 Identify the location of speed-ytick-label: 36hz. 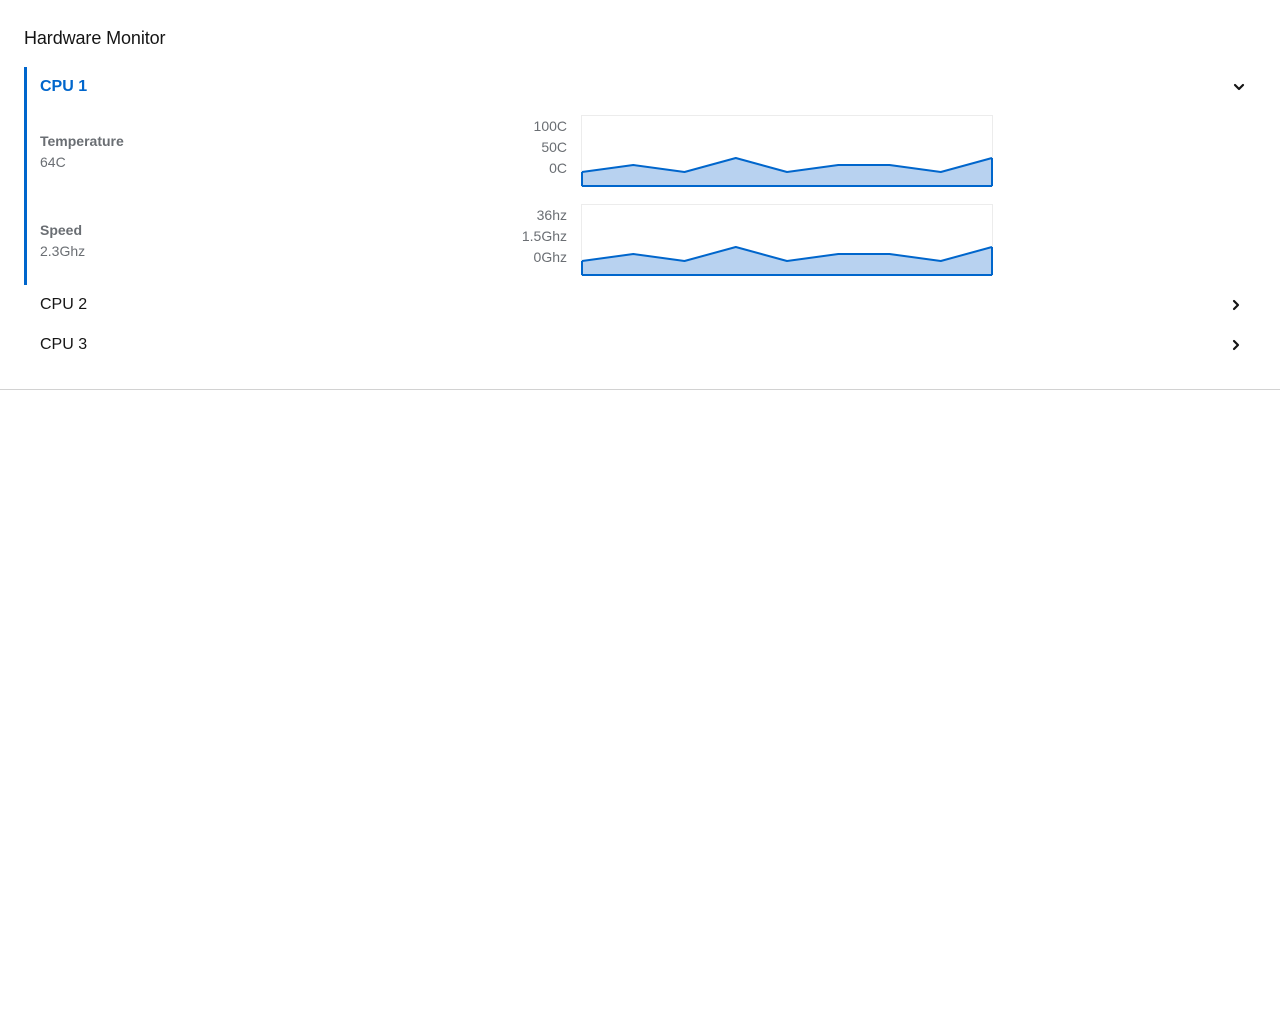
(551, 215).